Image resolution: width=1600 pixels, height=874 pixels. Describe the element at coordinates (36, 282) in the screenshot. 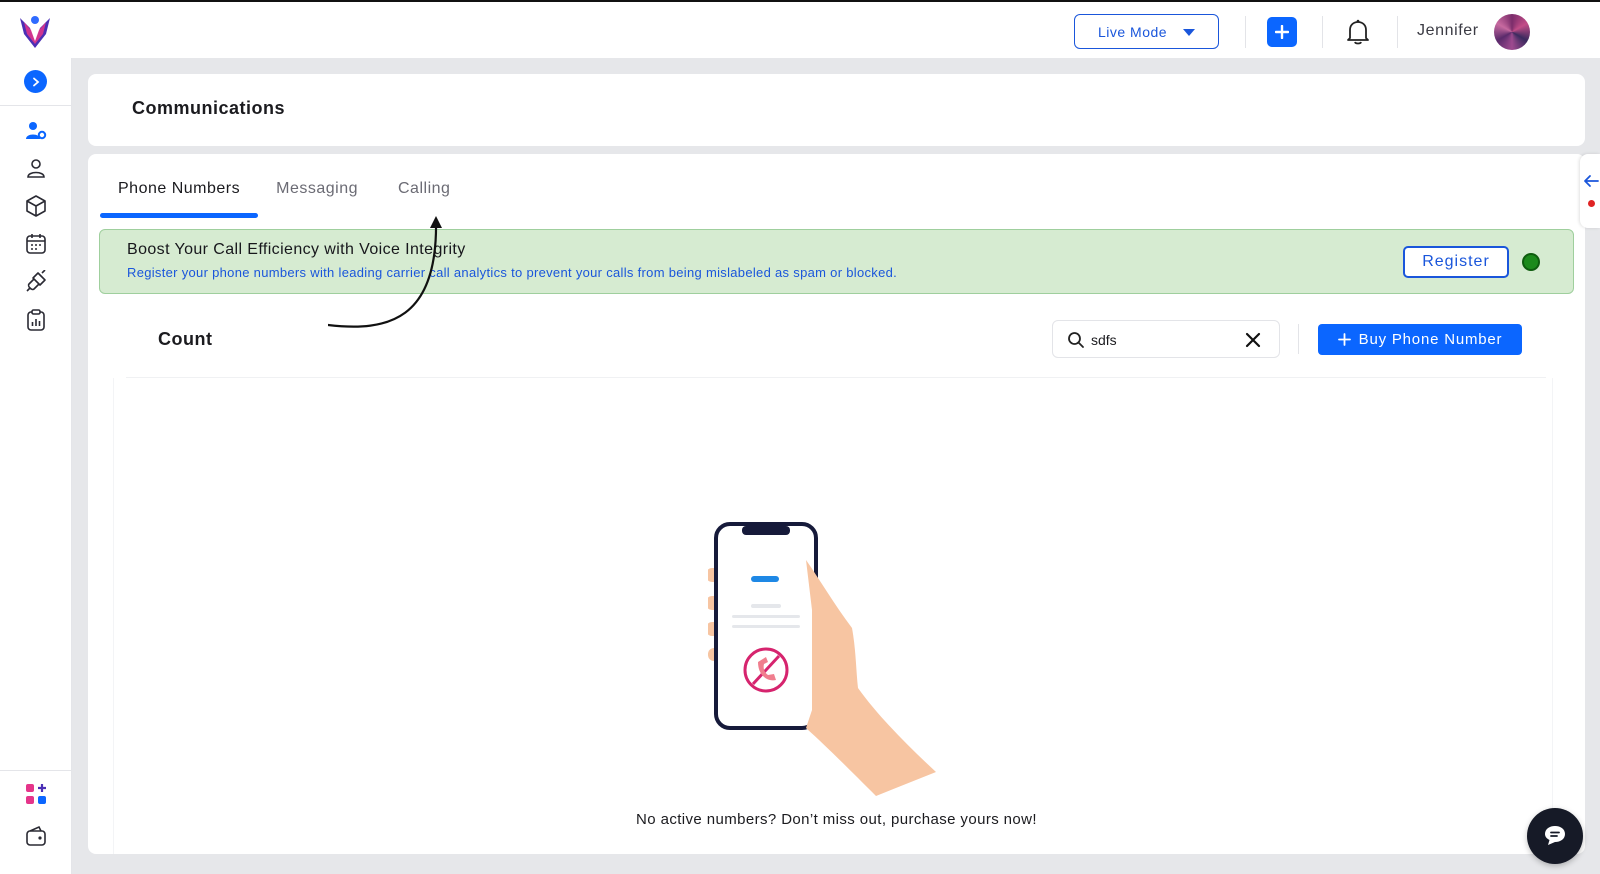

I see `integration-icon` at that location.